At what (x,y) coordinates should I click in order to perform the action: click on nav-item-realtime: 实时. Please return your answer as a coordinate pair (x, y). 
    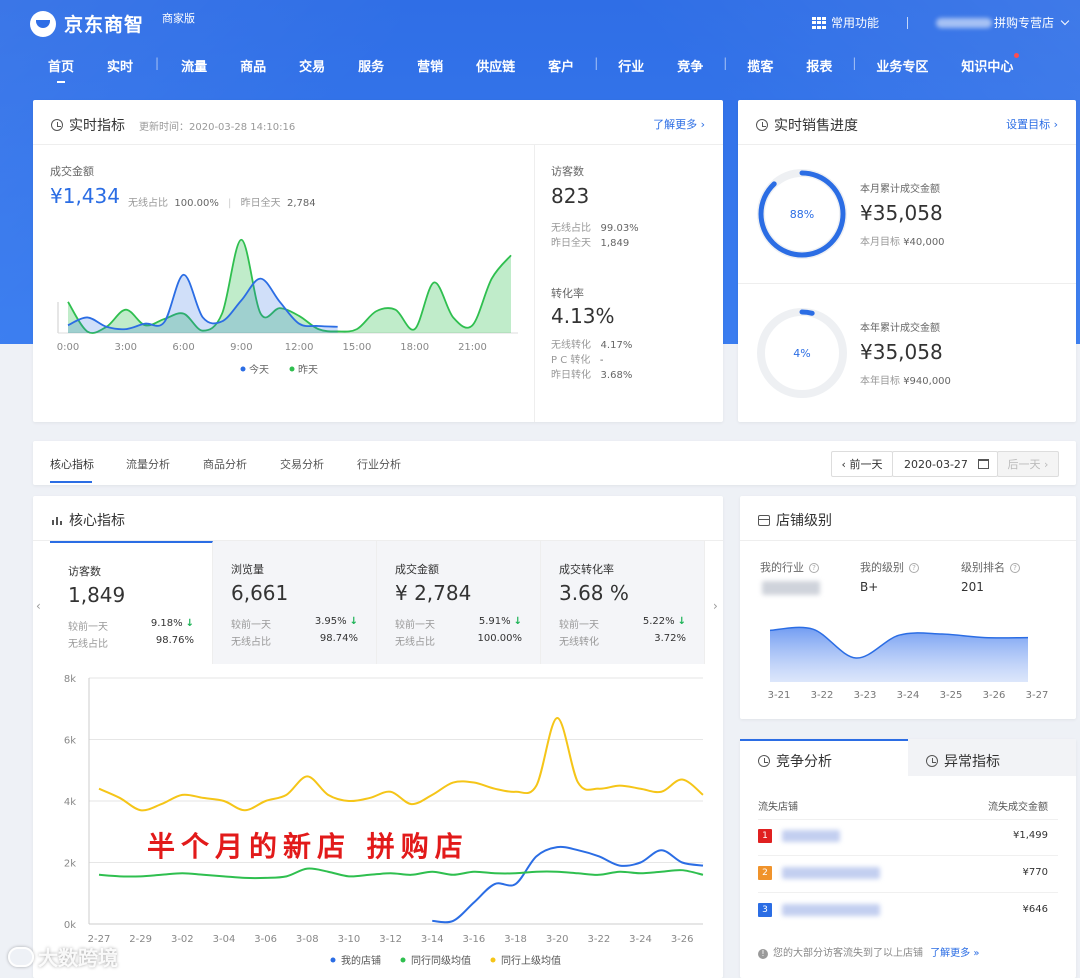
    Looking at the image, I should click on (120, 69).